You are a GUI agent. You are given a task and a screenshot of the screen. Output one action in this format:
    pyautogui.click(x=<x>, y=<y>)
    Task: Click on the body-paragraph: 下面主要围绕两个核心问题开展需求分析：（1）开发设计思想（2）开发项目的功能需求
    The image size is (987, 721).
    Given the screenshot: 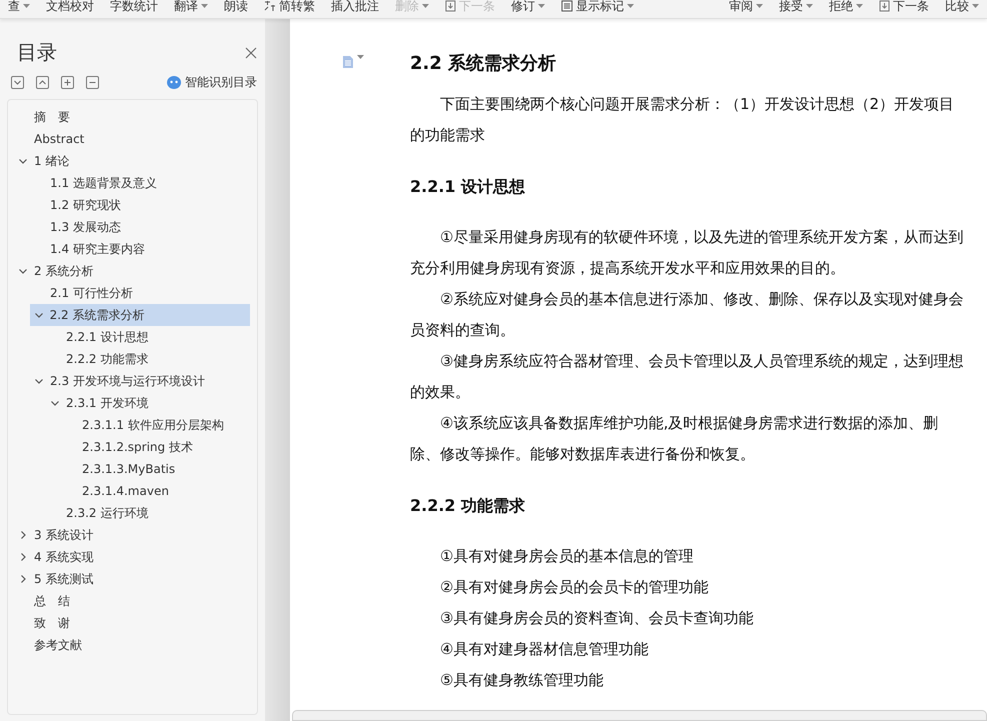 What is the action you would take?
    pyautogui.click(x=683, y=120)
    